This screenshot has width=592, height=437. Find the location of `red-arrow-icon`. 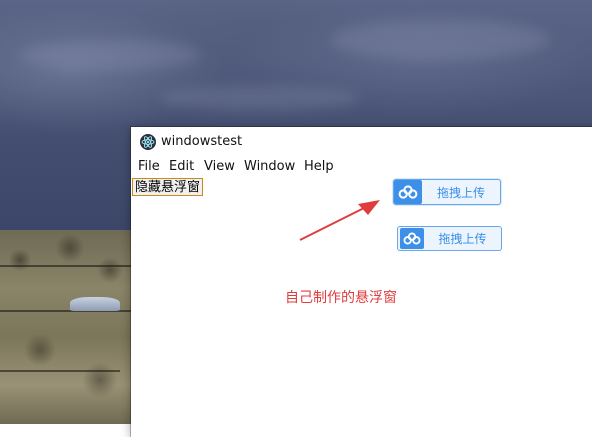

red-arrow-icon is located at coordinates (339, 220).